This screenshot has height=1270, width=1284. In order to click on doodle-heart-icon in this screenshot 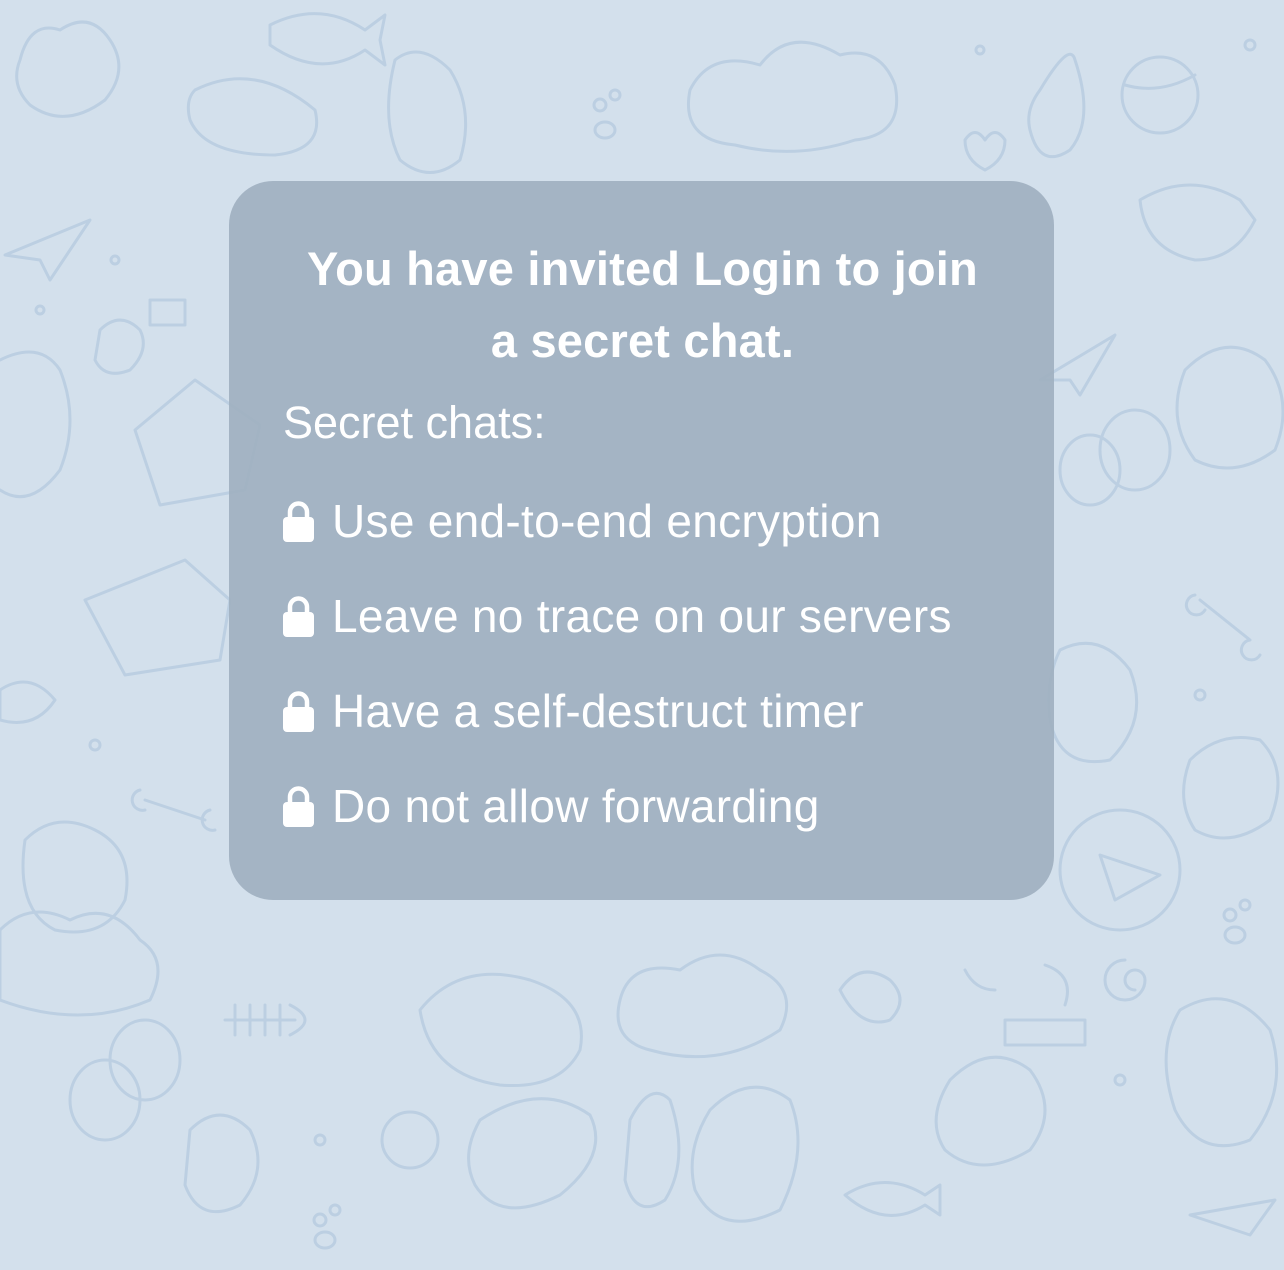, I will do `click(985, 151)`.